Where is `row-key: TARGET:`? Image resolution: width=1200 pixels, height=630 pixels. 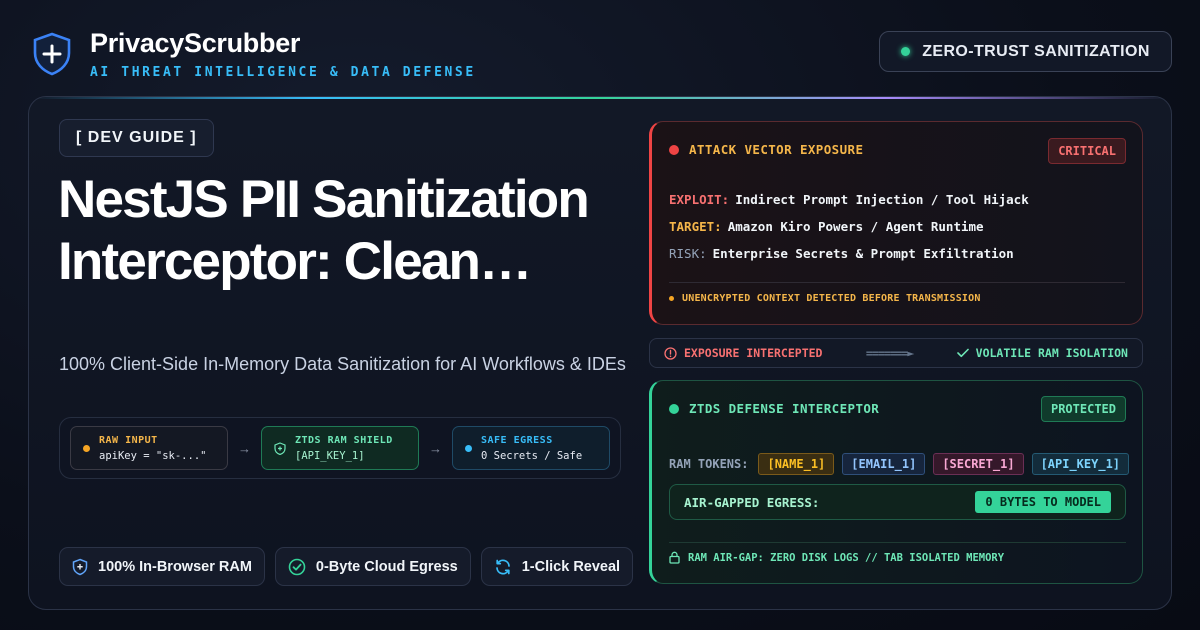 row-key: TARGET: is located at coordinates (695, 226).